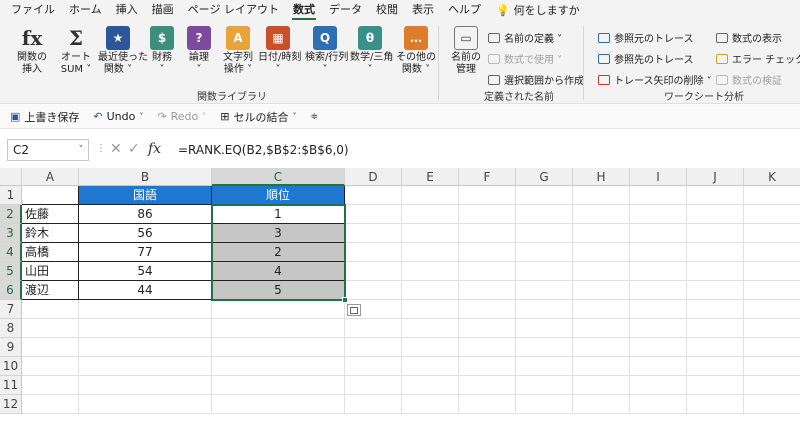 This screenshot has width=800, height=428. What do you see at coordinates (145, 214) in the screenshot?
I see `cell-b2: 86` at bounding box center [145, 214].